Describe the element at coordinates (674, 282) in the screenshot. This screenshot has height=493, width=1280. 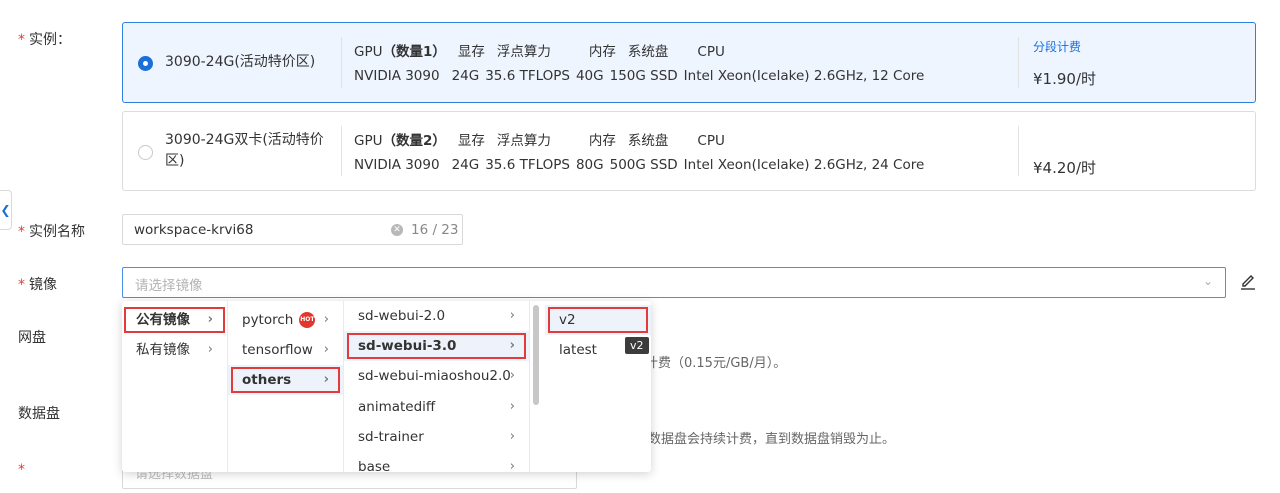
I see `image-select: 请选择镜像 ⌄` at that location.